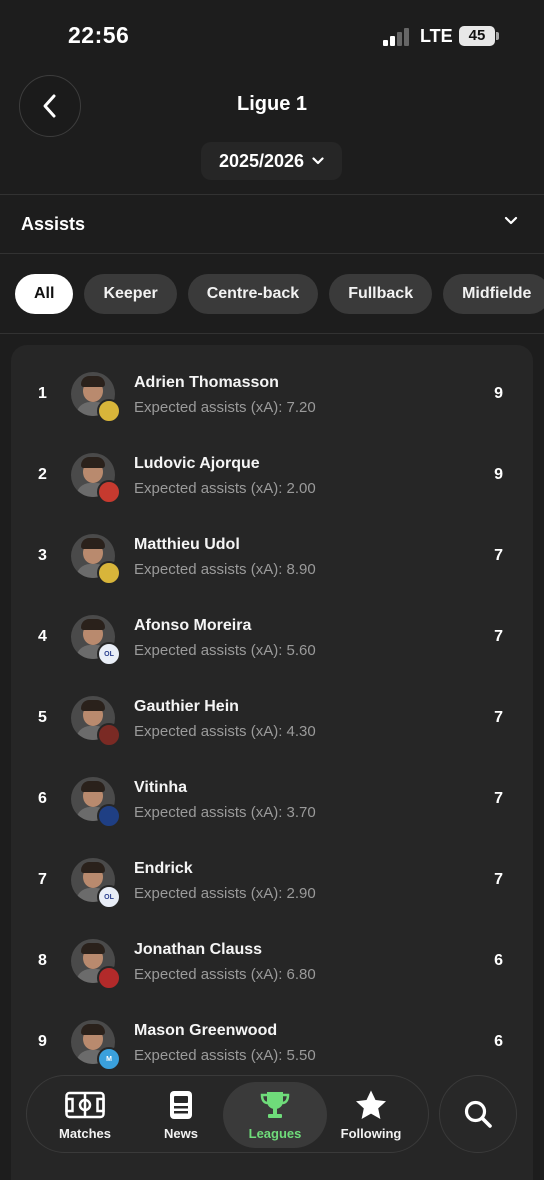 The width and height of the screenshot is (544, 1180). Describe the element at coordinates (253, 294) in the screenshot. I see `filter-chip-centre-back: Centre-back` at that location.